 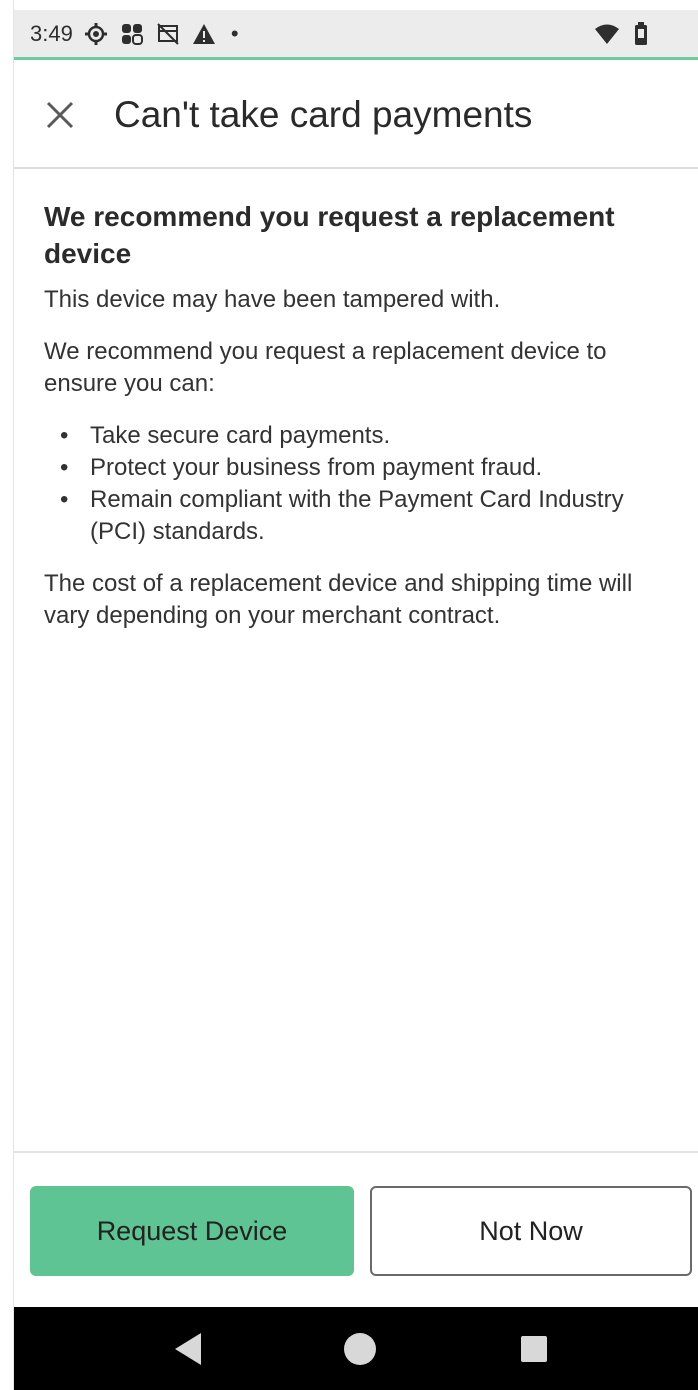 I want to click on recents-button, so click(x=534, y=1349).